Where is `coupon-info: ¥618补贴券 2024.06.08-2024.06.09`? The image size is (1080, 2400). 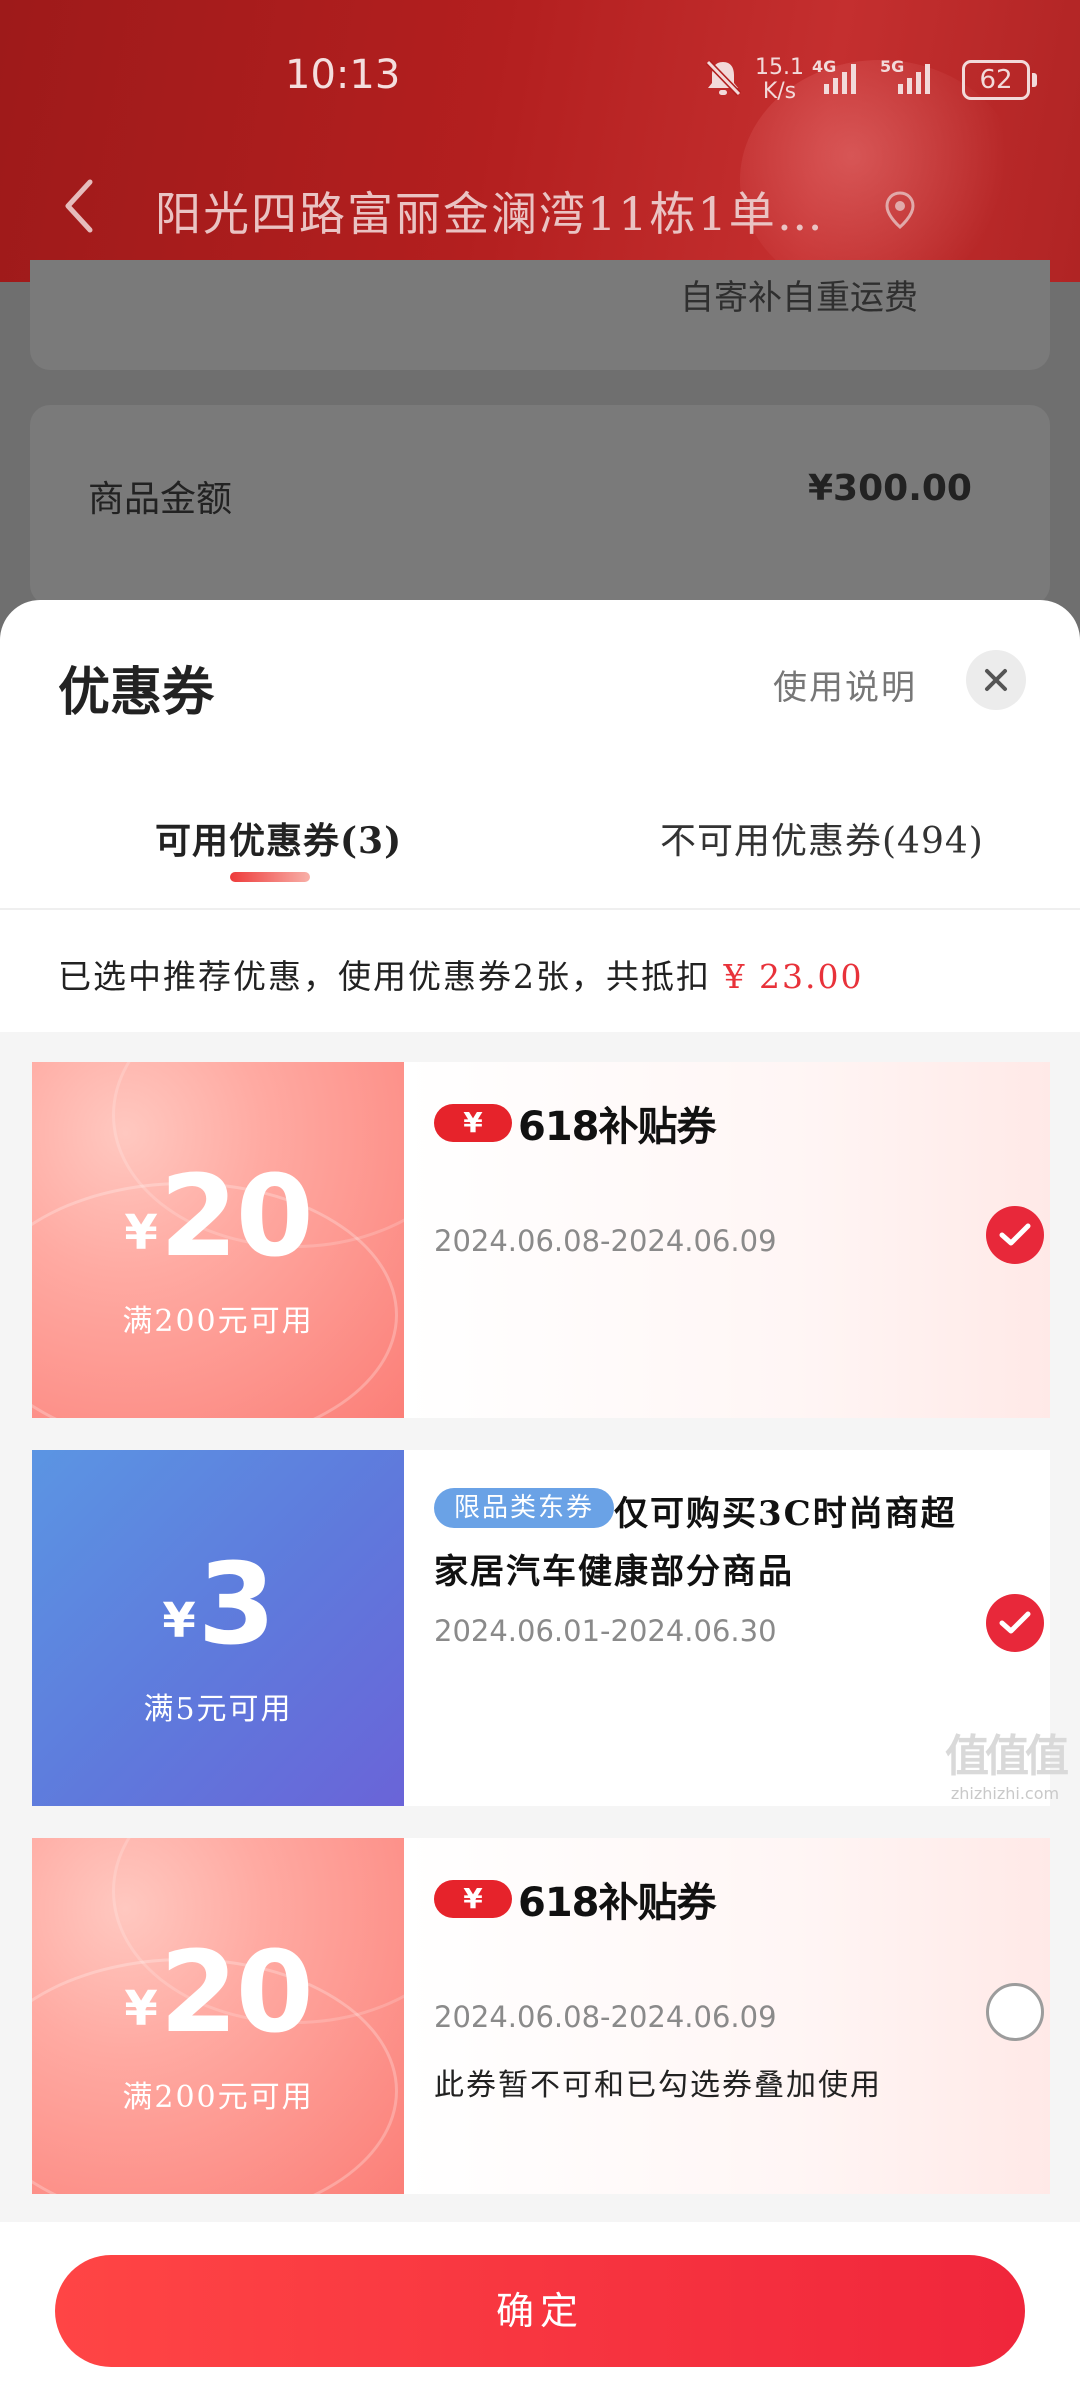 coupon-info: ¥618补贴券 2024.06.08-2024.06.09 is located at coordinates (727, 1240).